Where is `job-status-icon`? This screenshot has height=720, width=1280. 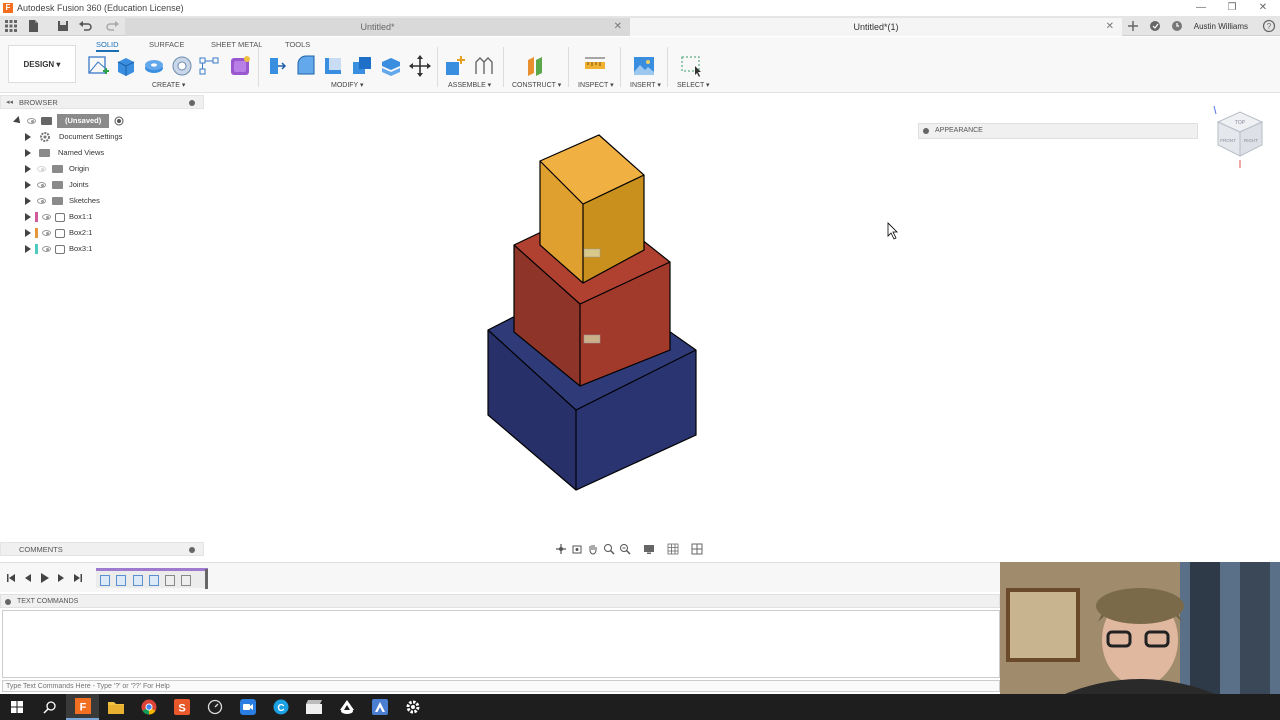 job-status-icon is located at coordinates (1155, 26).